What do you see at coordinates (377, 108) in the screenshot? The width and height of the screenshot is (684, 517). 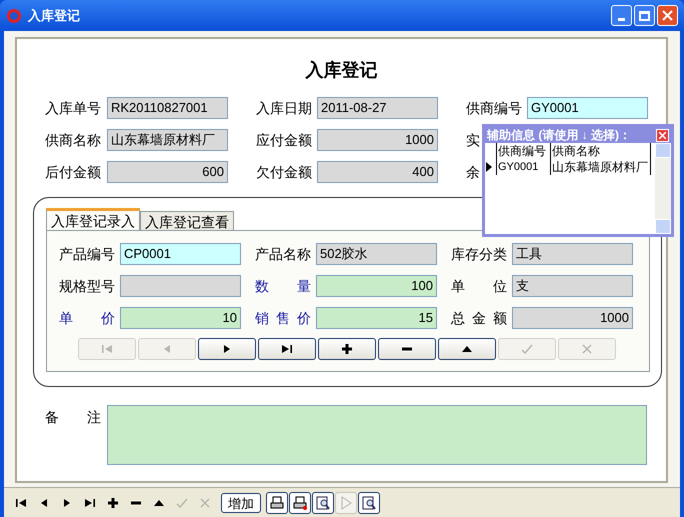 I see `input-field: 2011-08-27` at bounding box center [377, 108].